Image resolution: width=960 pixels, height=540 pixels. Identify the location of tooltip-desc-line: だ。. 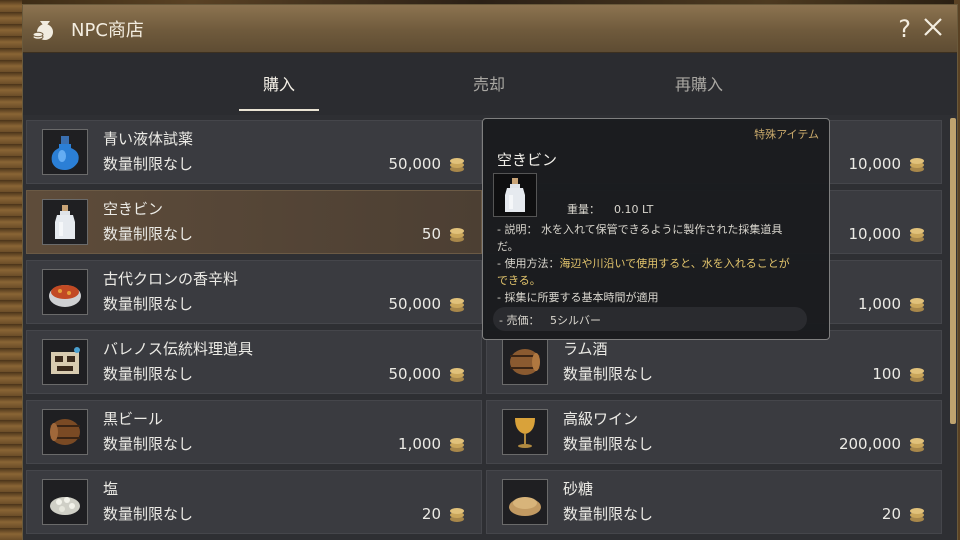
(508, 246).